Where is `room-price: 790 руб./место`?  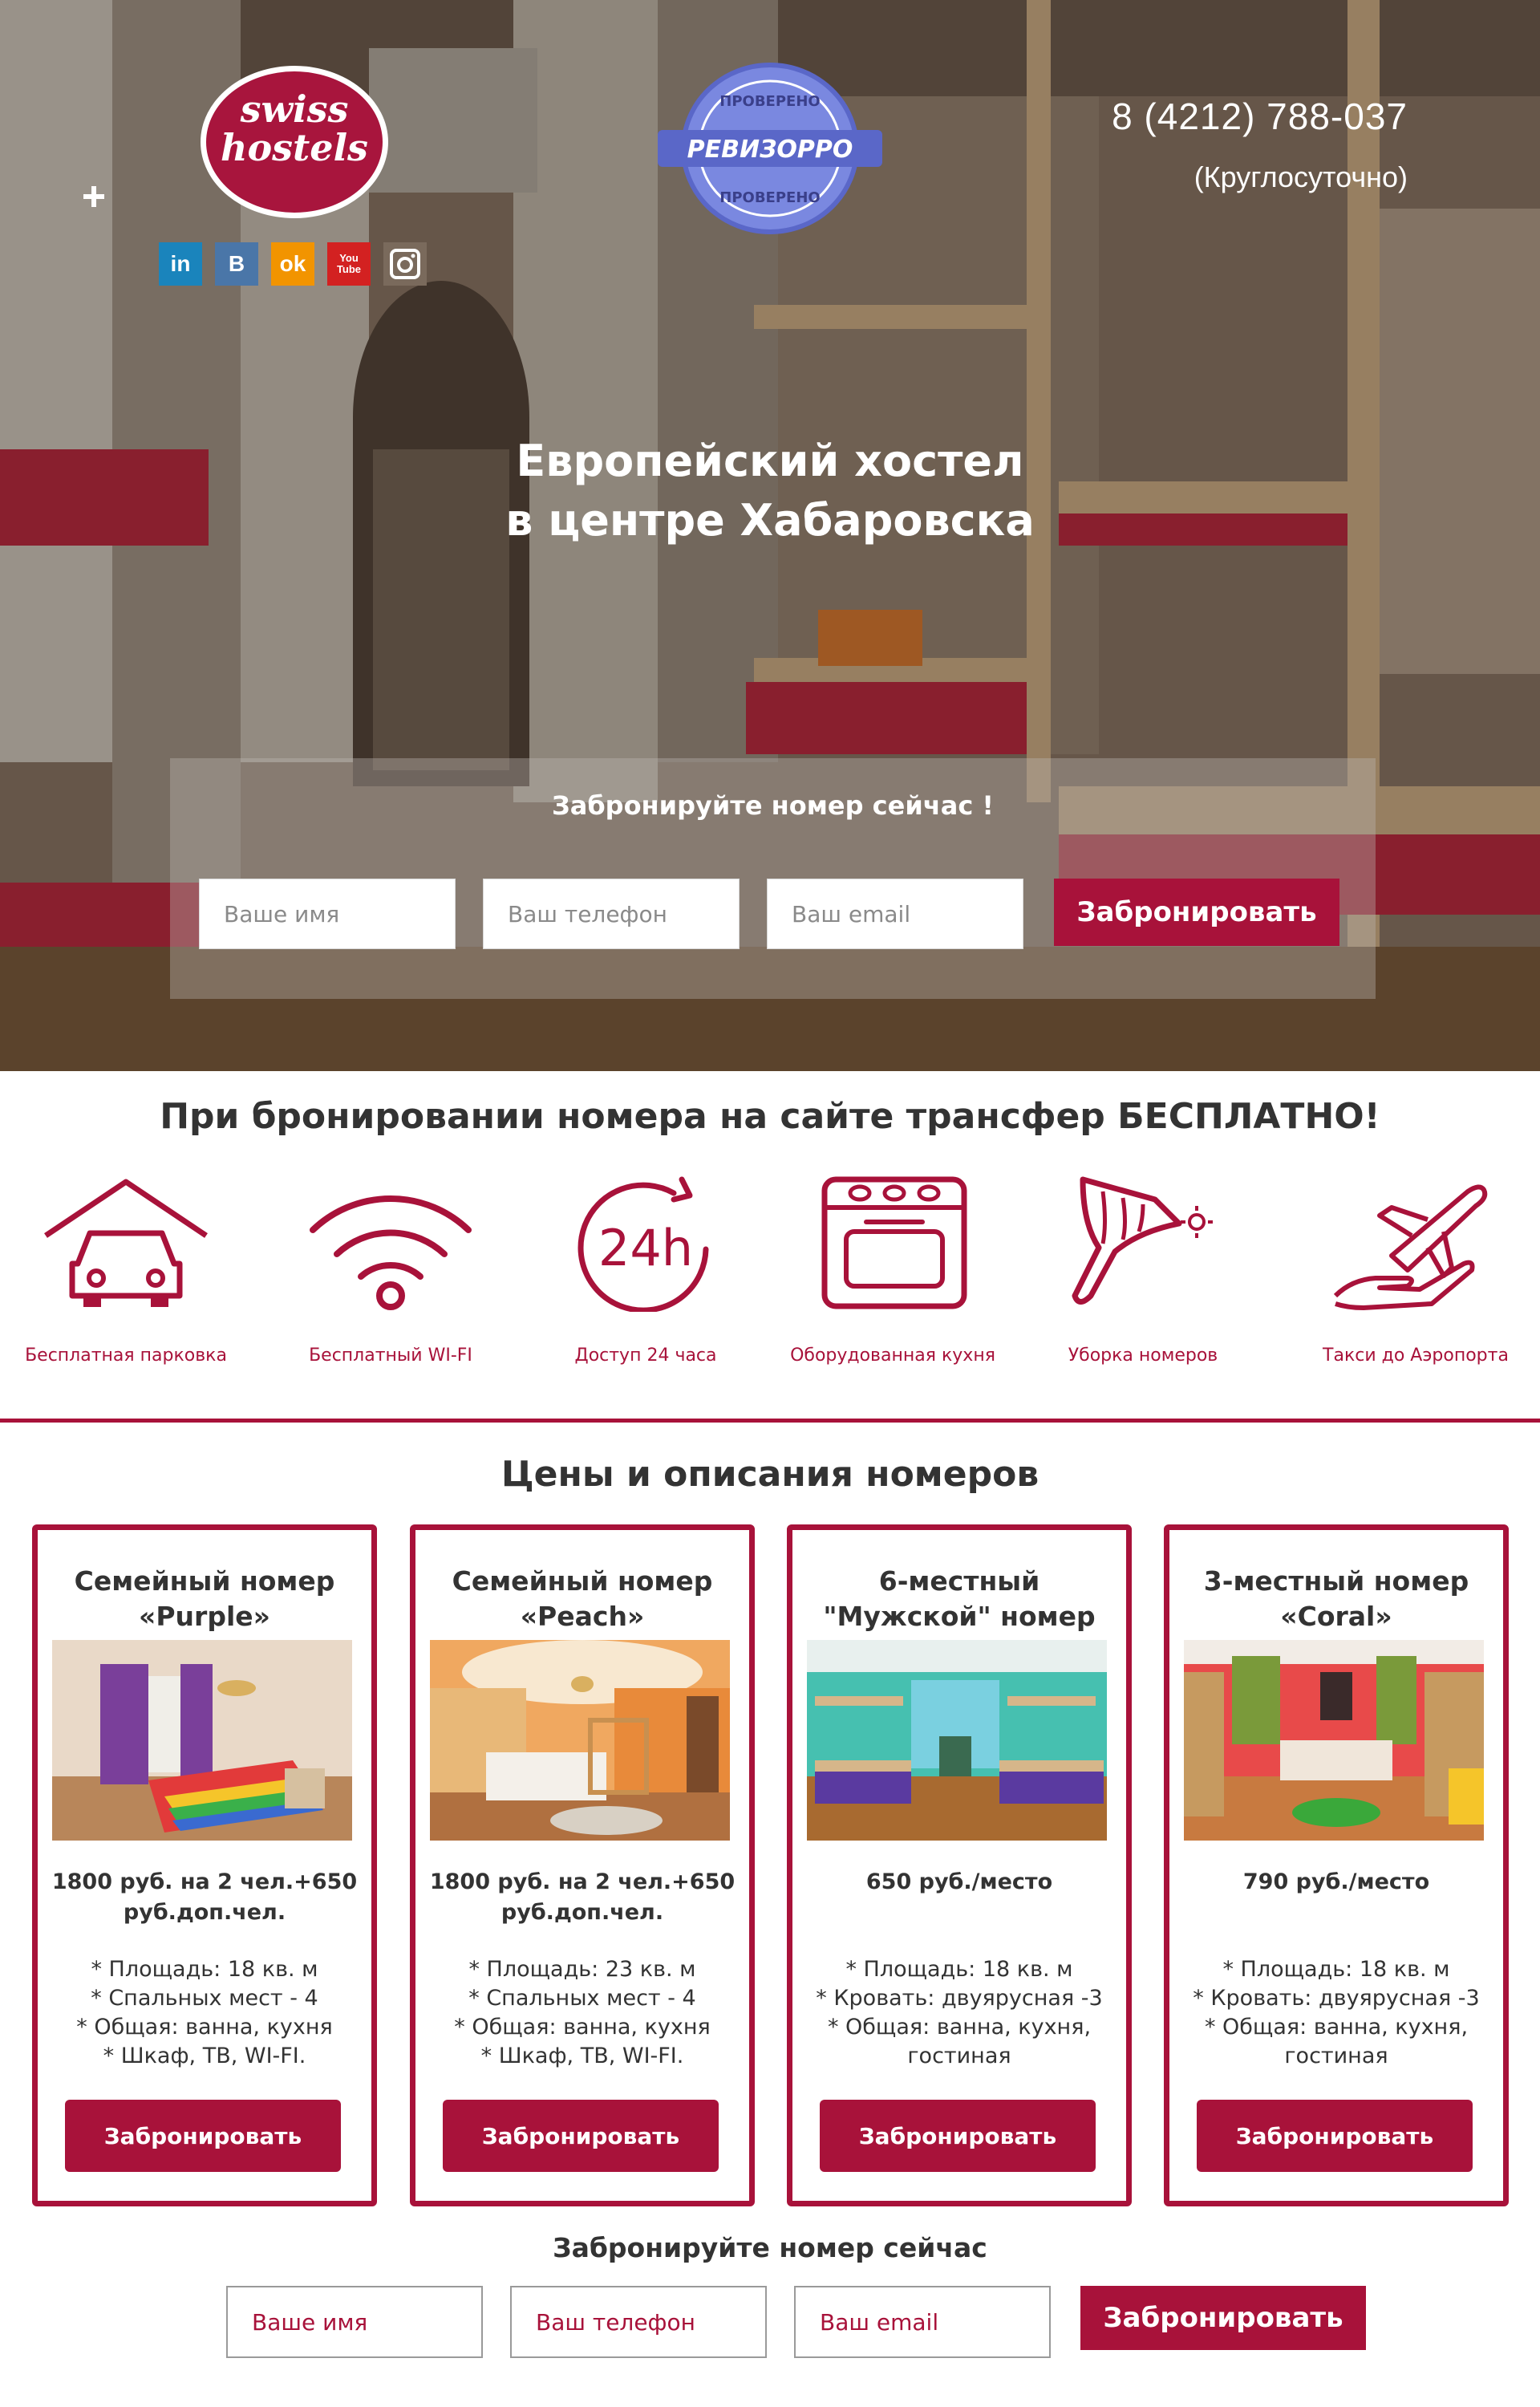
room-price: 790 руб./место is located at coordinates (1336, 1883).